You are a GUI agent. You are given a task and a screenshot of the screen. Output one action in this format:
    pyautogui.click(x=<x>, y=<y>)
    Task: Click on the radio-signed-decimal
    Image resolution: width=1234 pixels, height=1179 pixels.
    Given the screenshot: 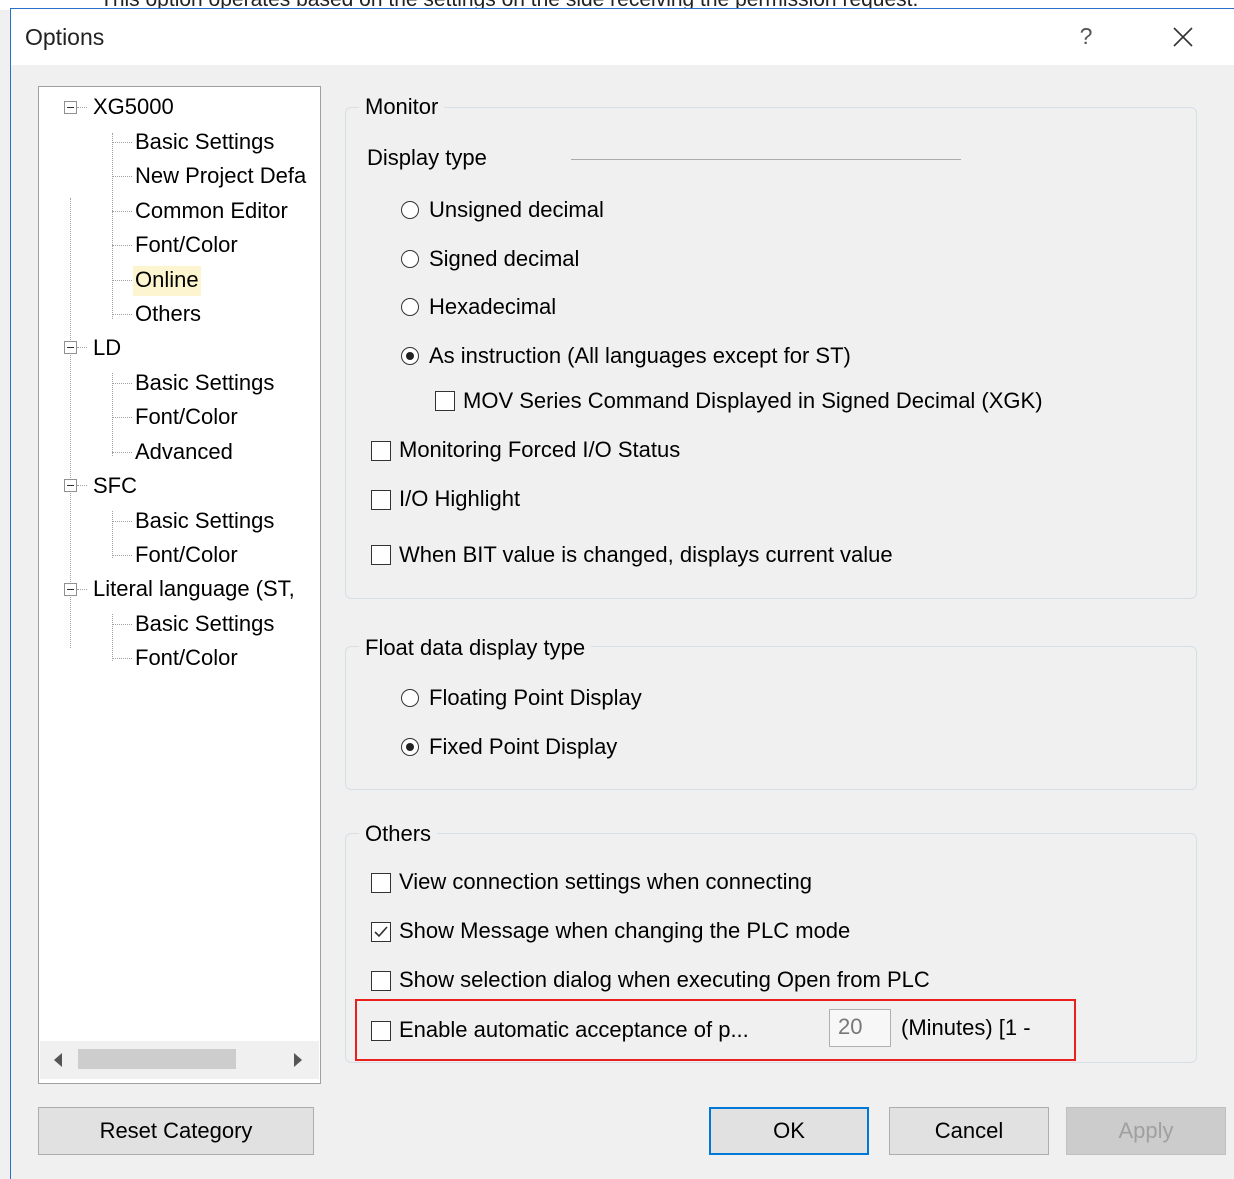 What is the action you would take?
    pyautogui.click(x=410, y=259)
    